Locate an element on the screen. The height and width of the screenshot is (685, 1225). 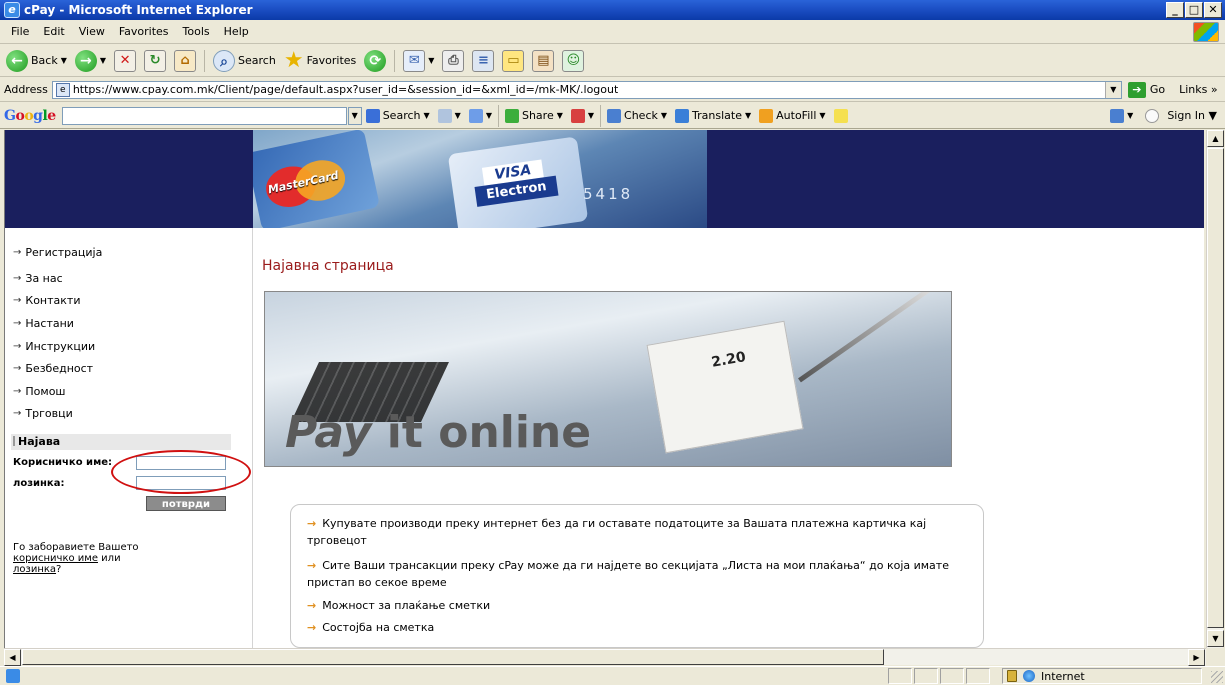
links-button: Links » is located at coordinates (1198, 89).